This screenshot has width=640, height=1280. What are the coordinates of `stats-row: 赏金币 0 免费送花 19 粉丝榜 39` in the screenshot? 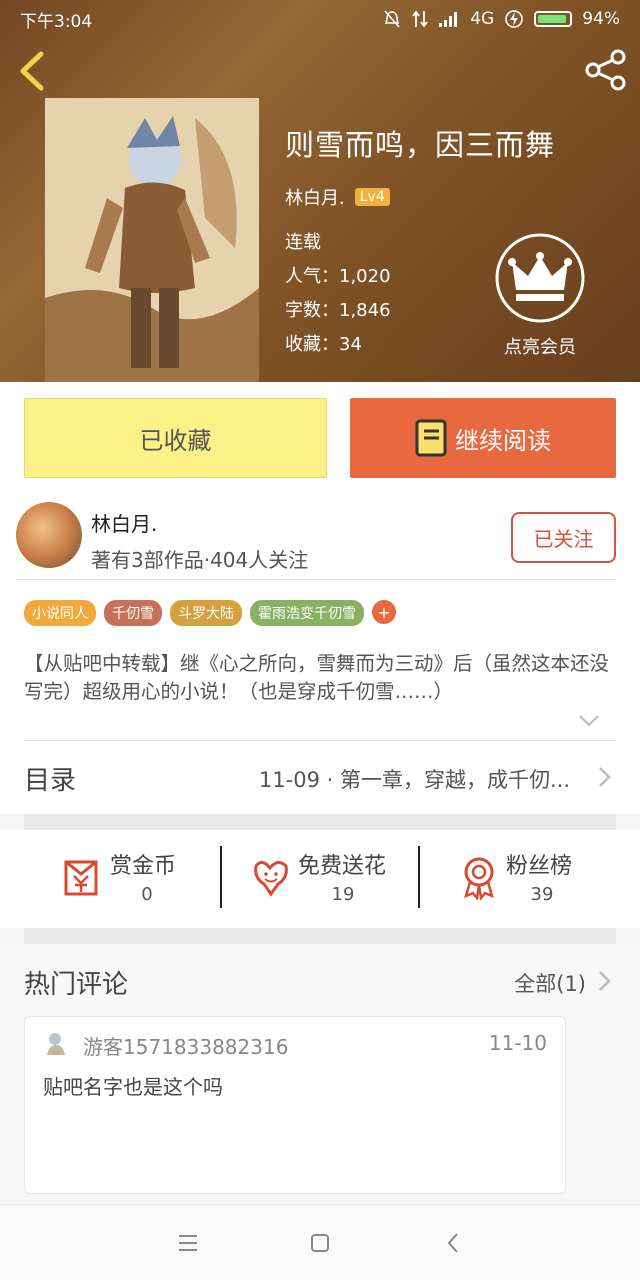 It's located at (320, 879).